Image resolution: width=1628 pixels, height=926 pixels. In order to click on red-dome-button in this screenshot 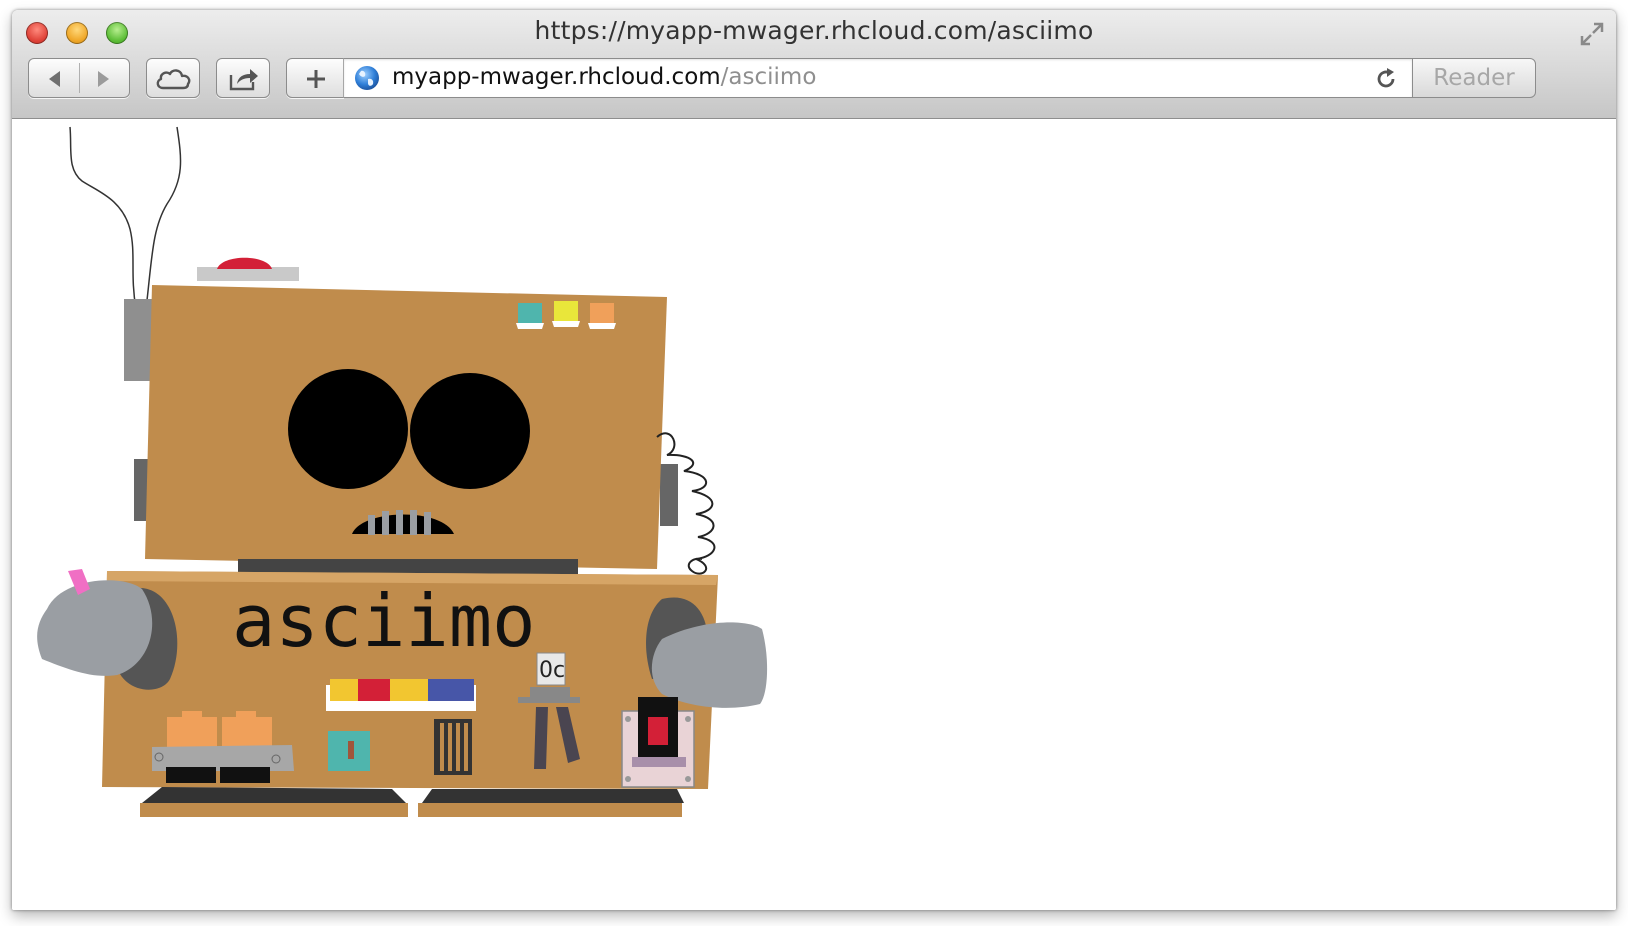, I will do `click(244, 263)`.